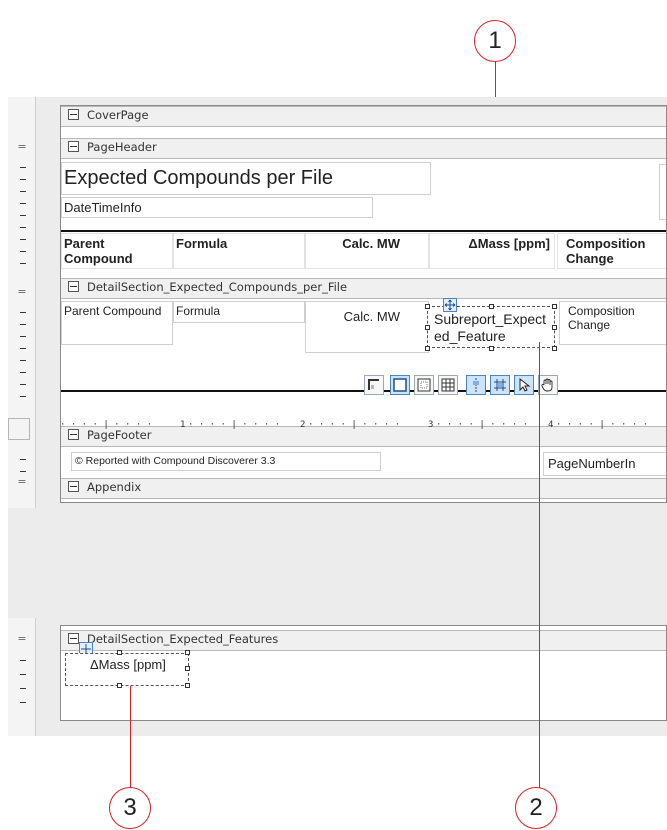  Describe the element at coordinates (371, 243) in the screenshot. I see `column-header-text: Calc. MW` at that location.